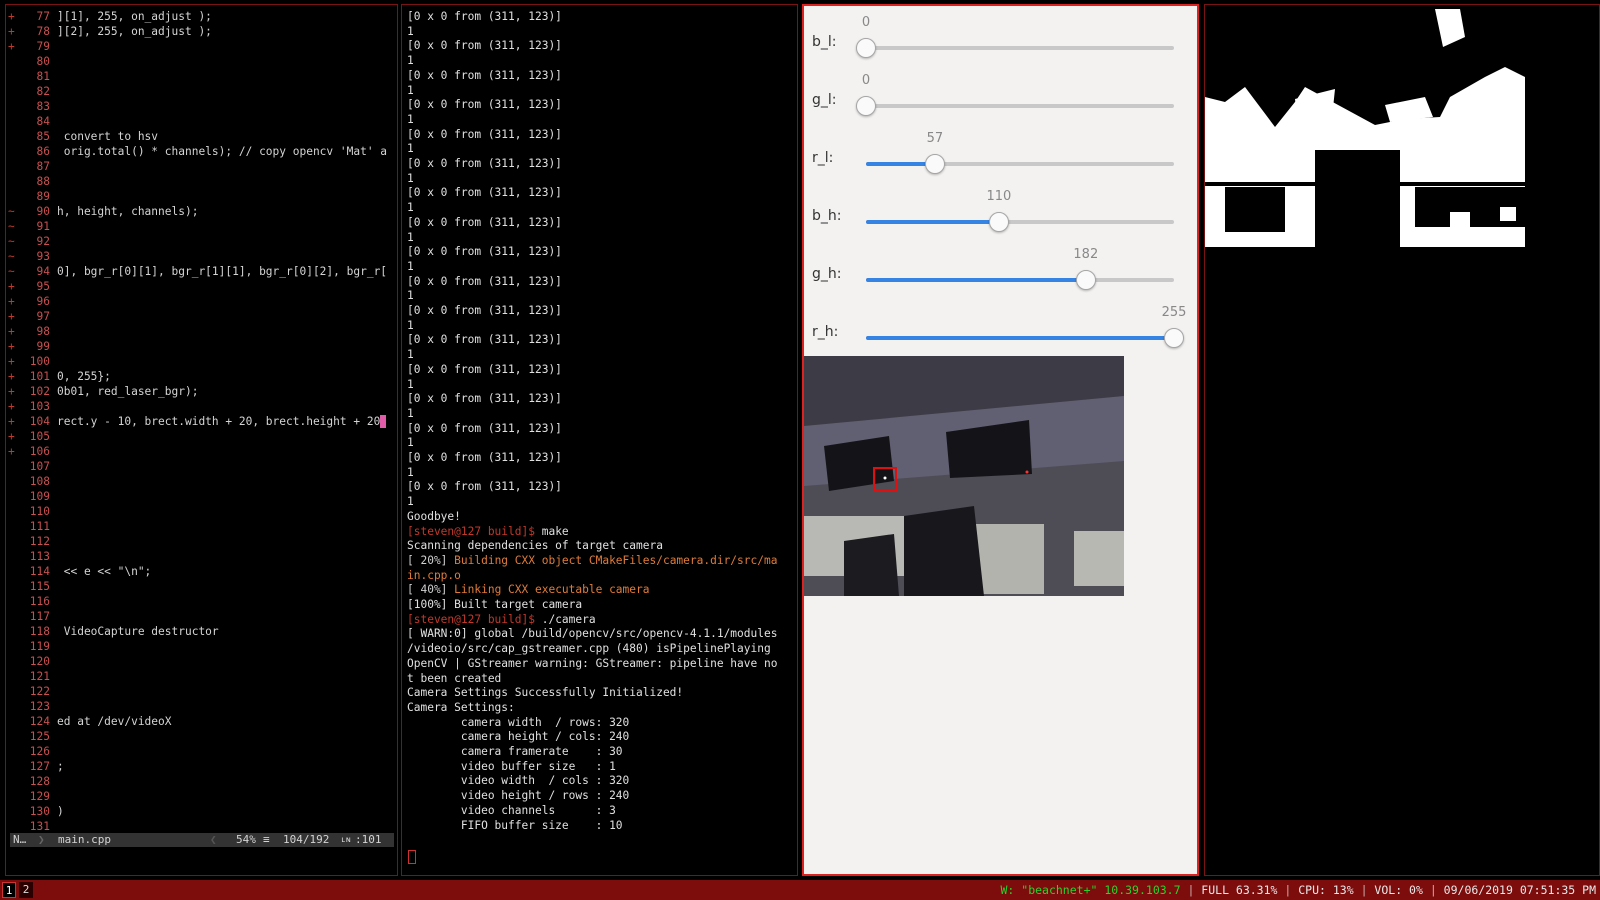 This screenshot has width=1600, height=900. Describe the element at coordinates (201, 796) in the screenshot. I see `code-line: 129` at that location.